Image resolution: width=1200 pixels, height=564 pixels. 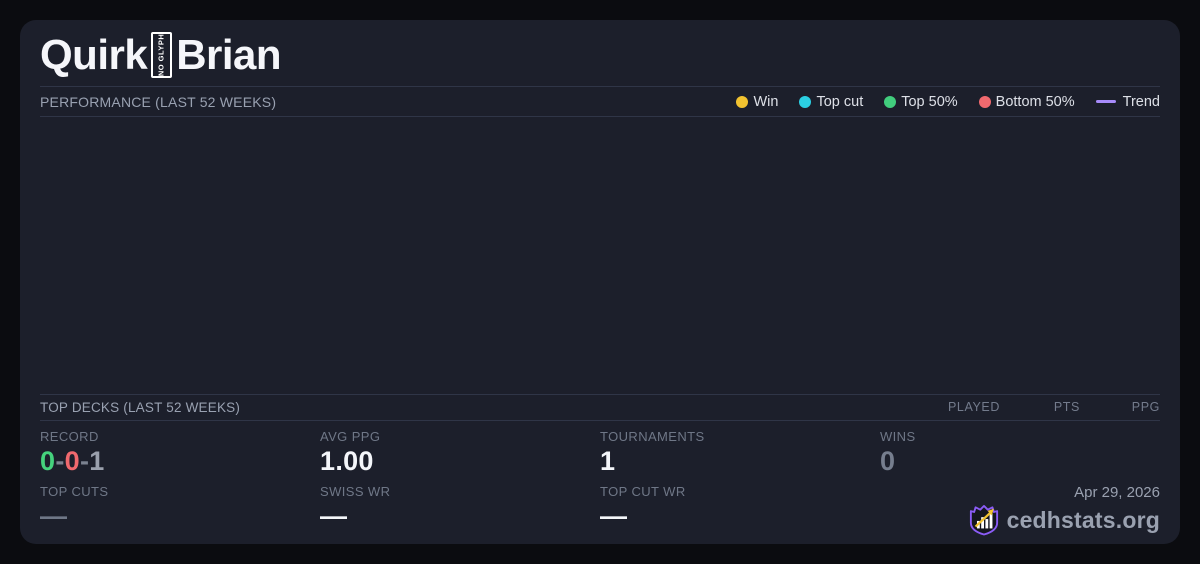 What do you see at coordinates (929, 101) in the screenshot?
I see `legend-label-top-50: Top 50%` at bounding box center [929, 101].